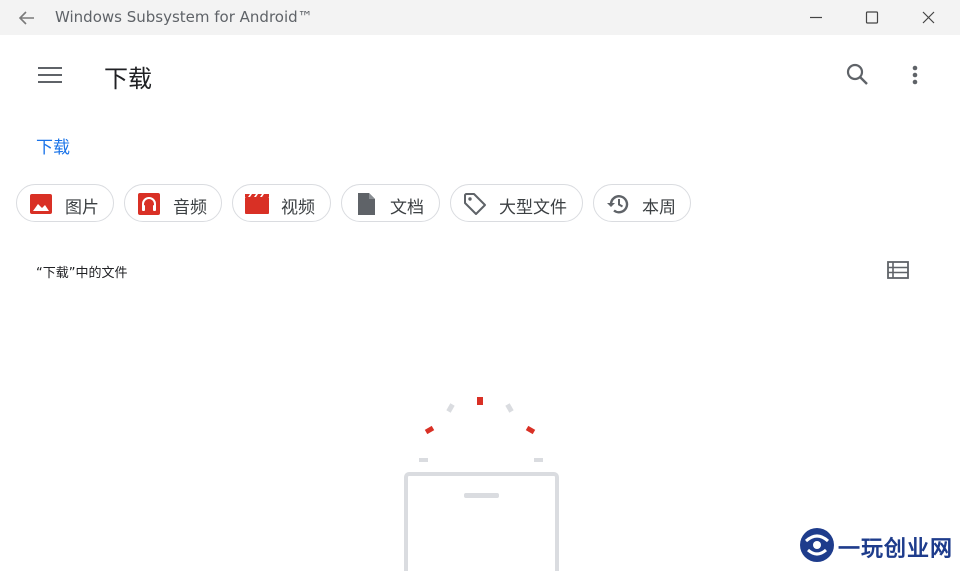 Image resolution: width=960 pixels, height=571 pixels. Describe the element at coordinates (82, 273) in the screenshot. I see `section-heading: “下载”中的文件` at that location.